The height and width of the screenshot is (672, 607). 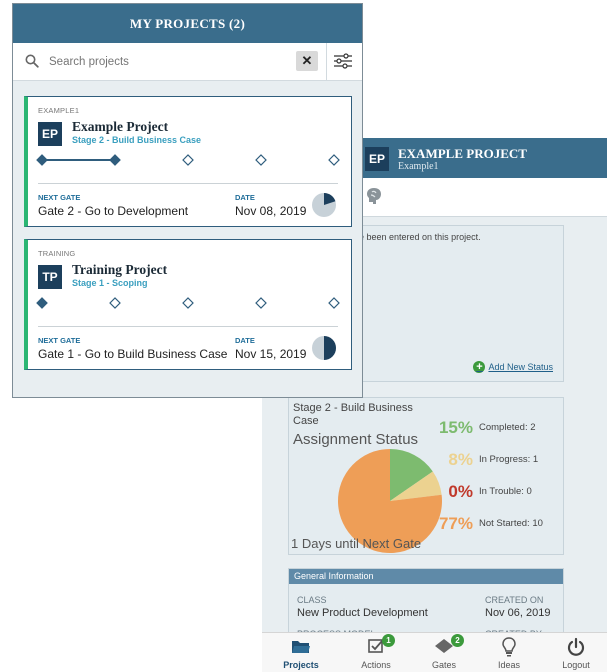 I want to click on add-new-status-label: Add New Status, so click(x=520, y=367).